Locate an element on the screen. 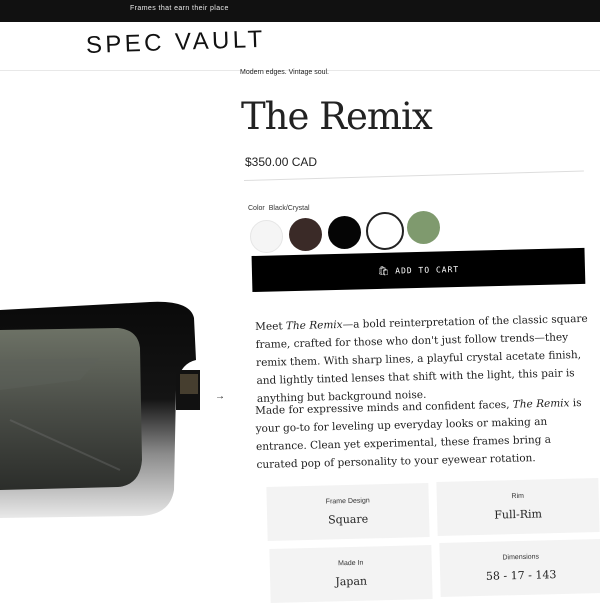 The width and height of the screenshot is (600, 603). spec-made-in: Made In Japan is located at coordinates (351, 574).